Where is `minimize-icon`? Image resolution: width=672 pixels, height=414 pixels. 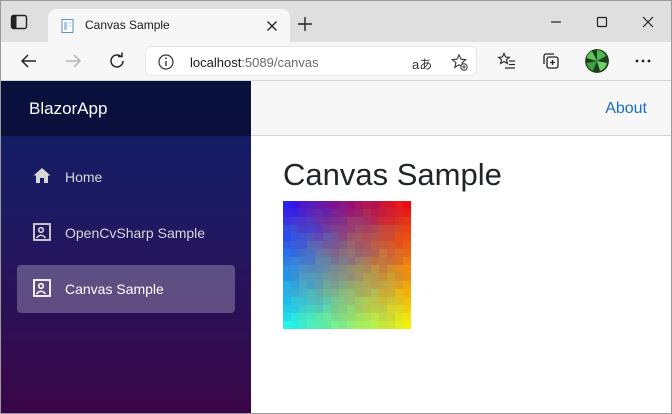
minimize-icon is located at coordinates (556, 22).